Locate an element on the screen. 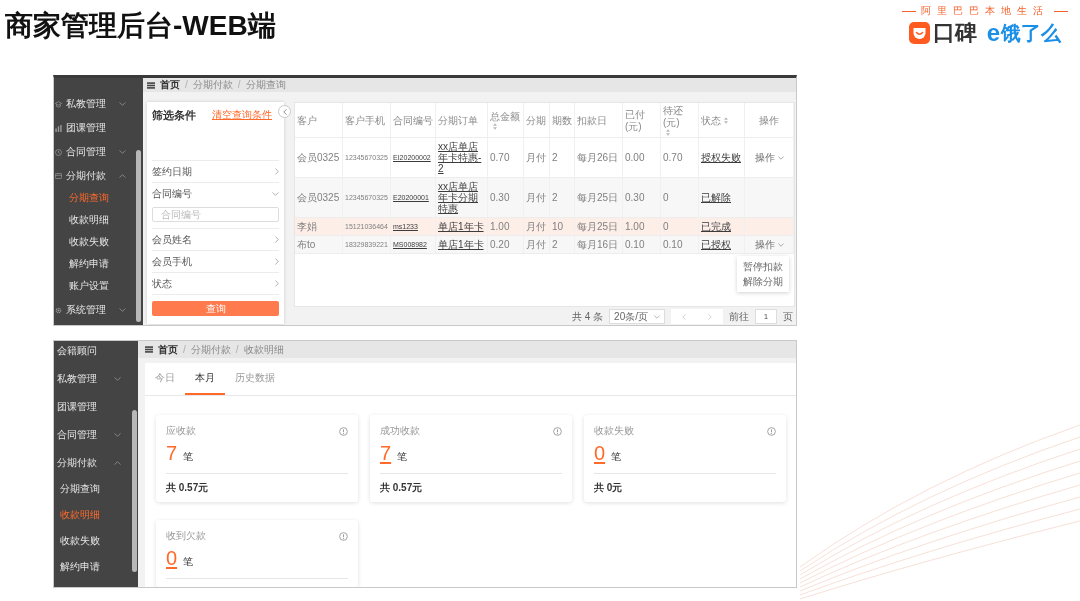 The width and height of the screenshot is (1080, 601). sidebar-subitem: 账户设置 is located at coordinates (98, 286).